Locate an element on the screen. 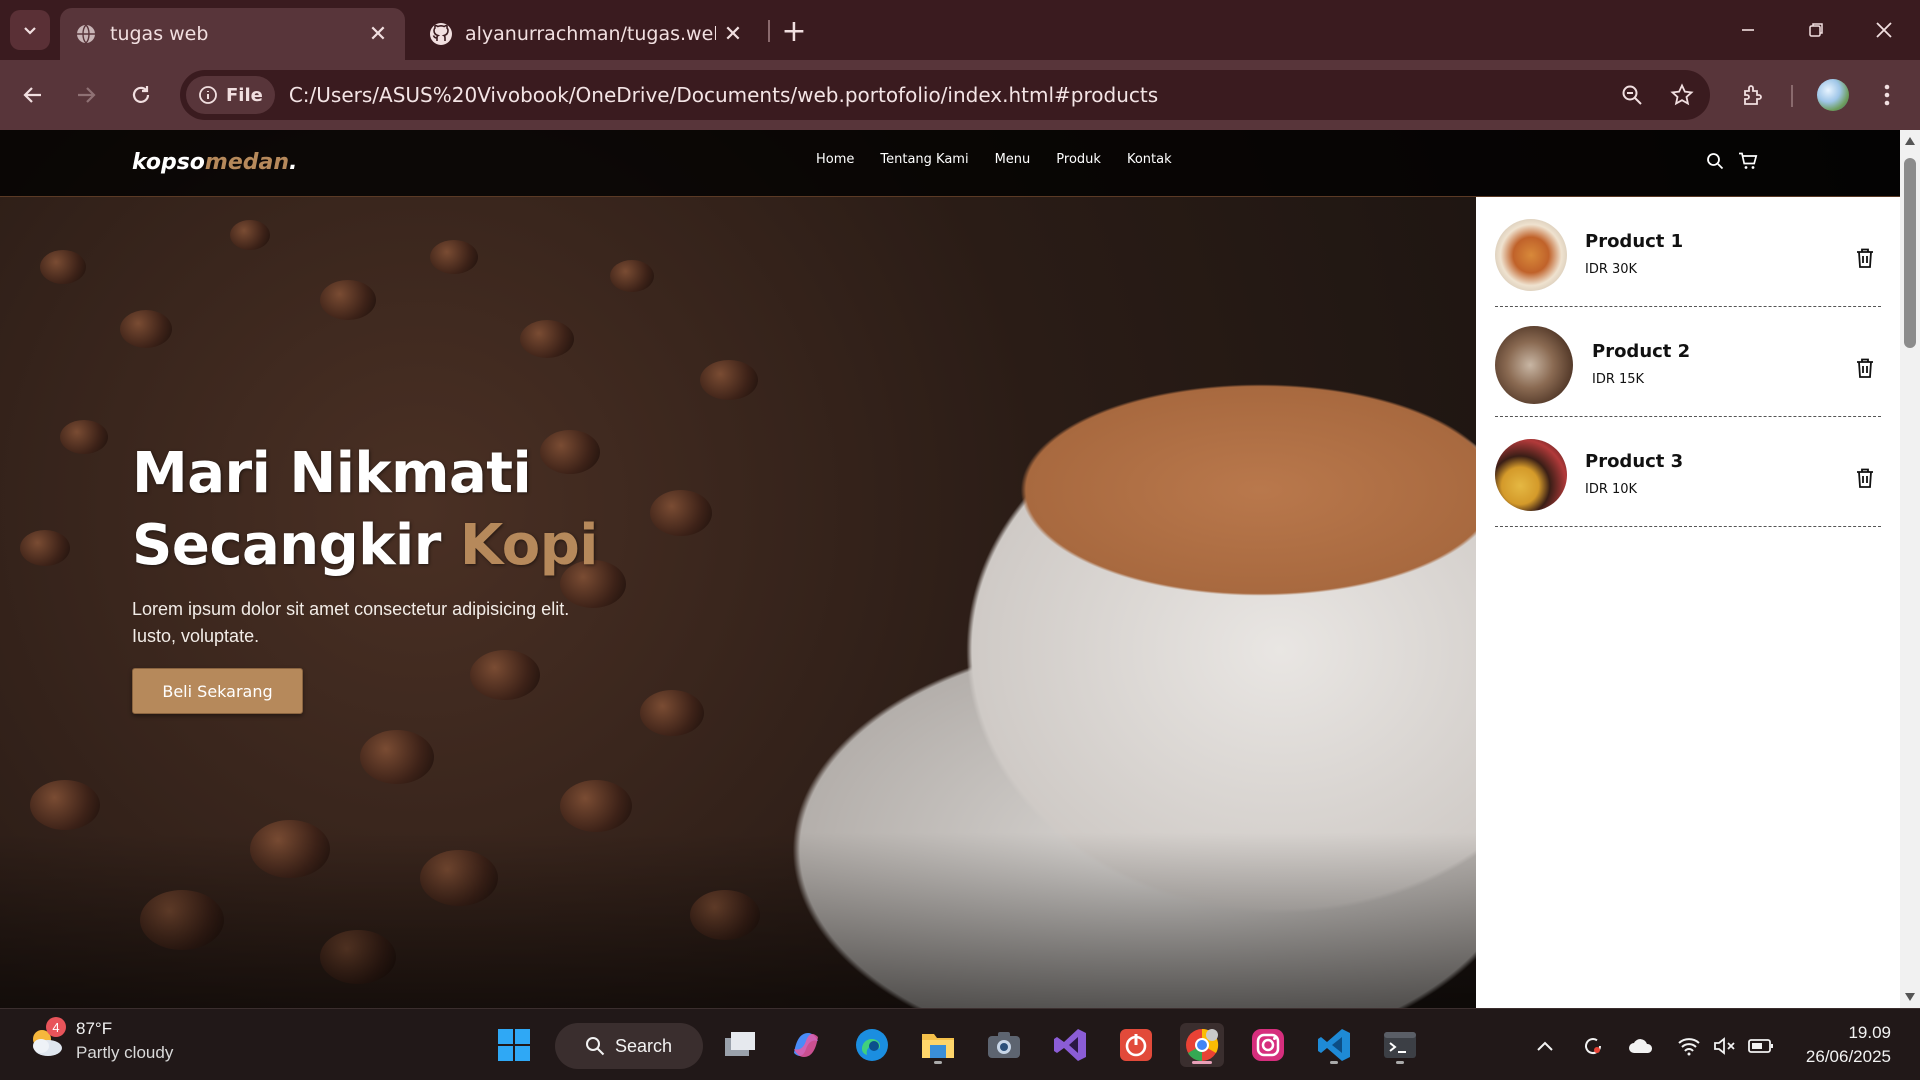 The image size is (1920, 1080). cart-item: Product 3 IDR 10K is located at coordinates (1688, 472).